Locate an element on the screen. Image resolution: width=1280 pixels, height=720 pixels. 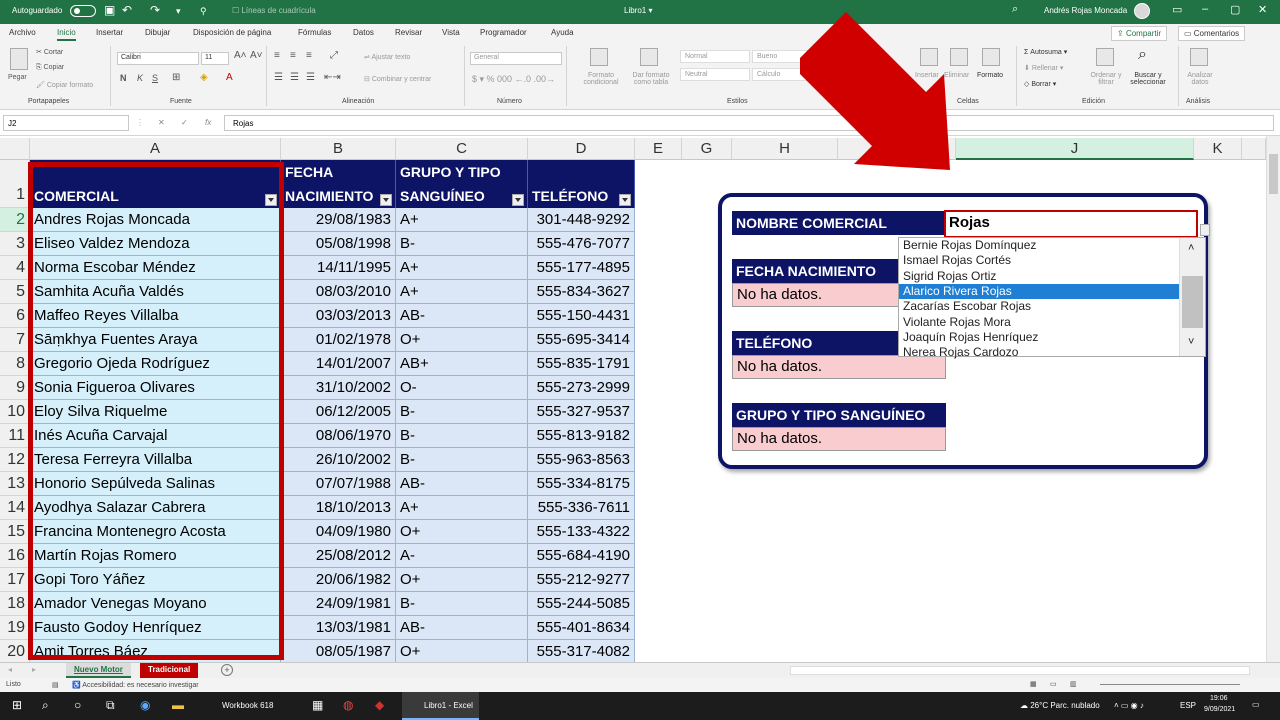
cell-telefono: 555-835-1791 is located at coordinates (581, 364).